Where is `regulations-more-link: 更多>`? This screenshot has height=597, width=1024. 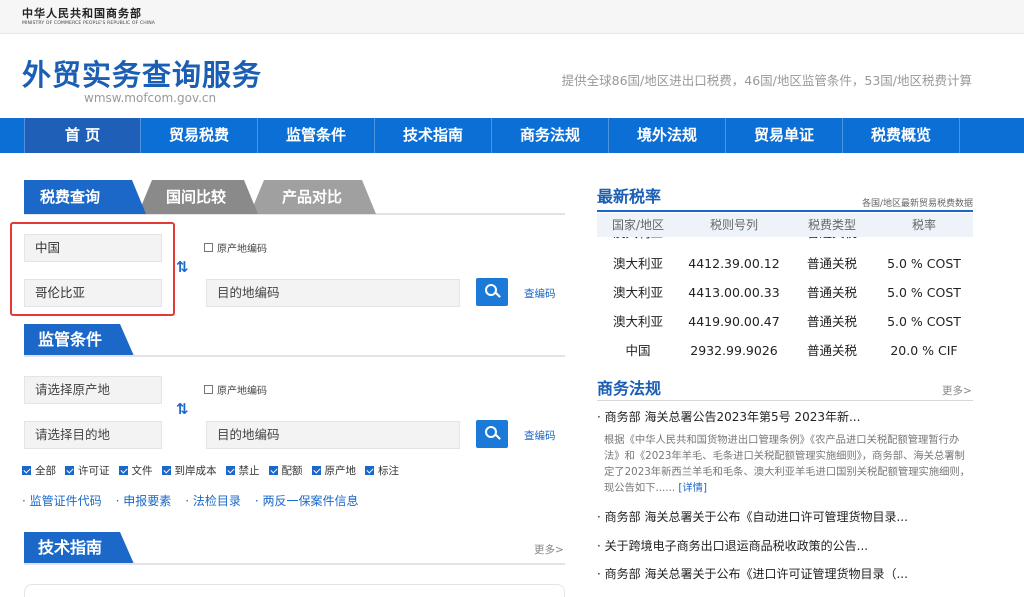 regulations-more-link: 更多> is located at coordinates (957, 390).